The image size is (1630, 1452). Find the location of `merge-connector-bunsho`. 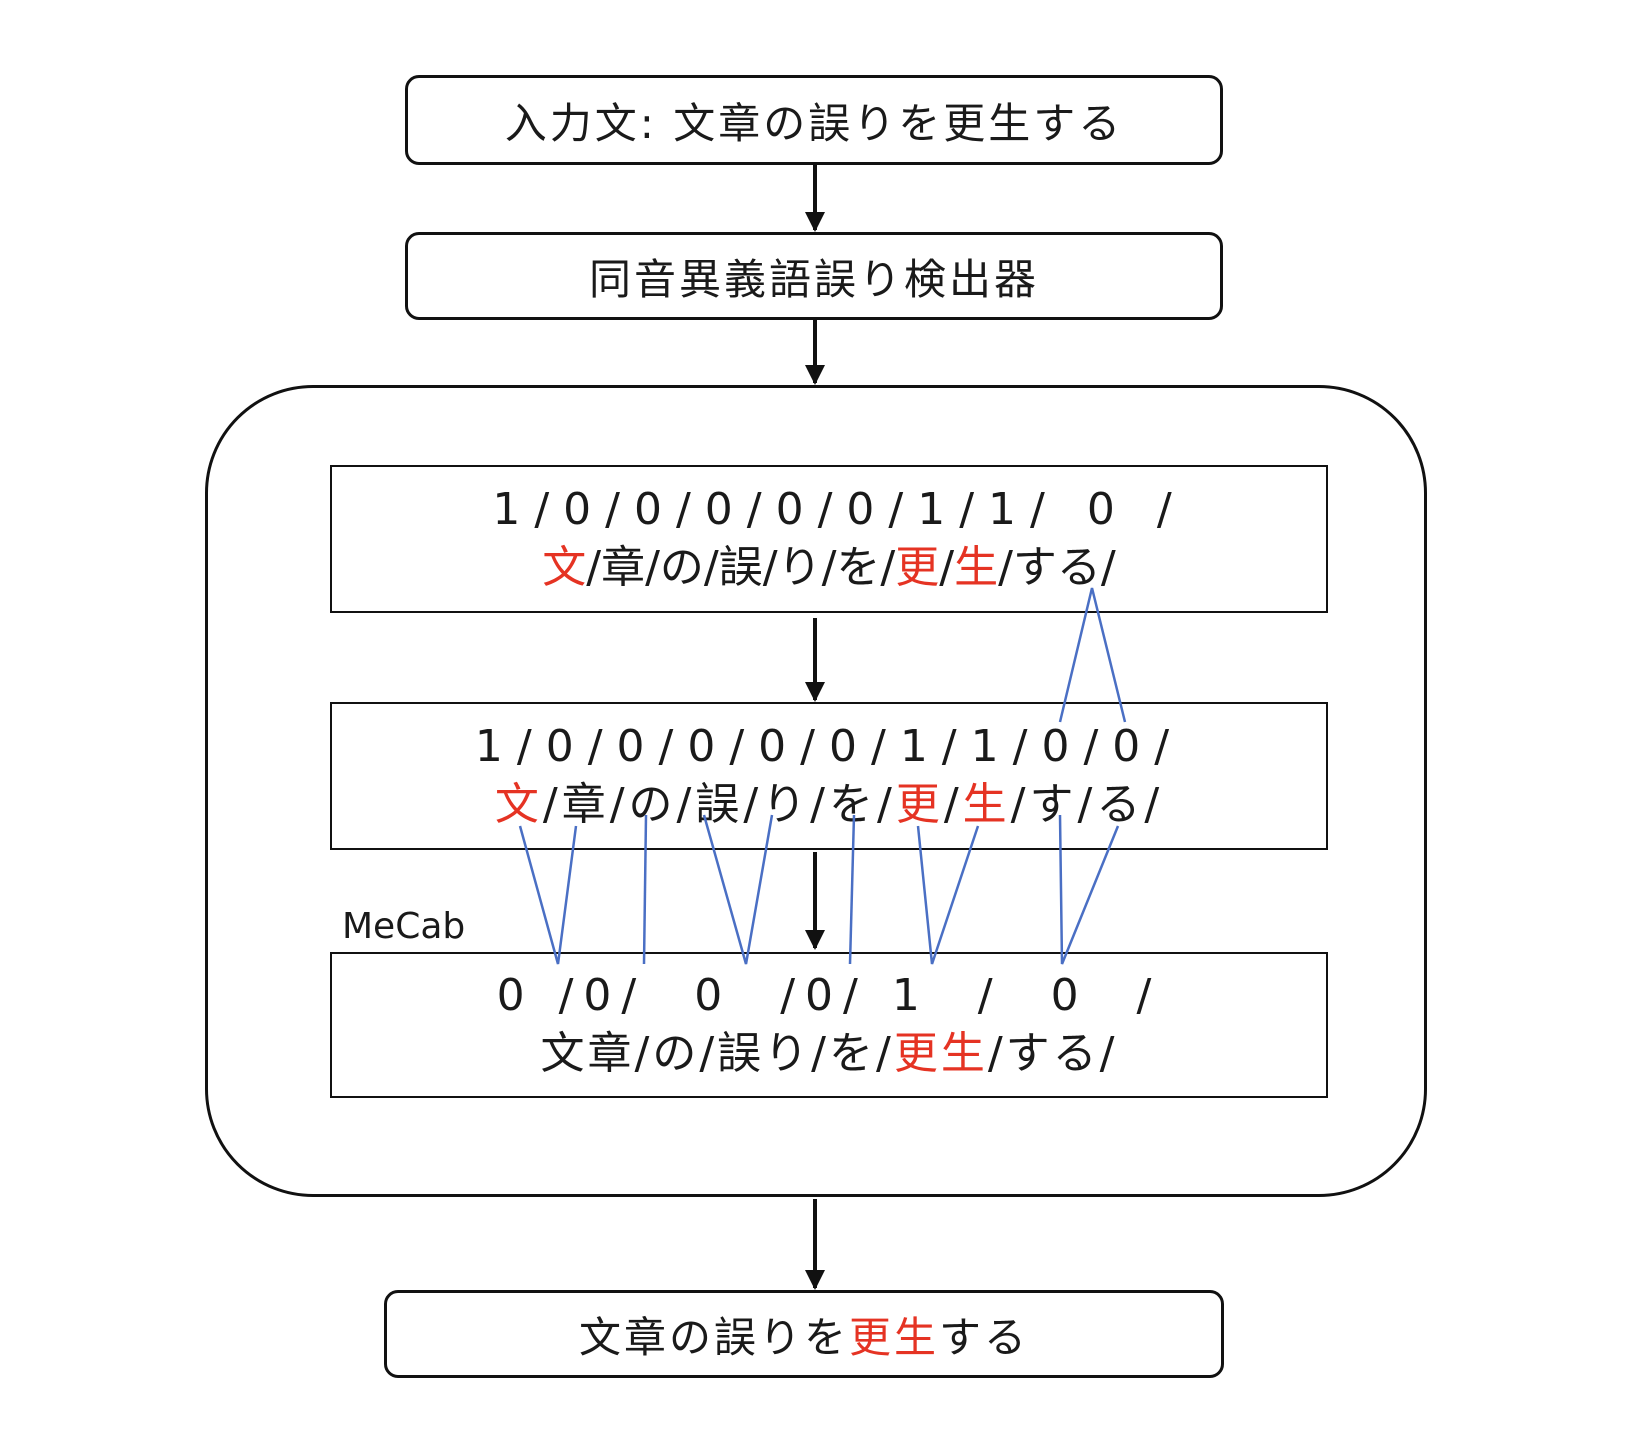

merge-connector-bunsho is located at coordinates (548, 895).